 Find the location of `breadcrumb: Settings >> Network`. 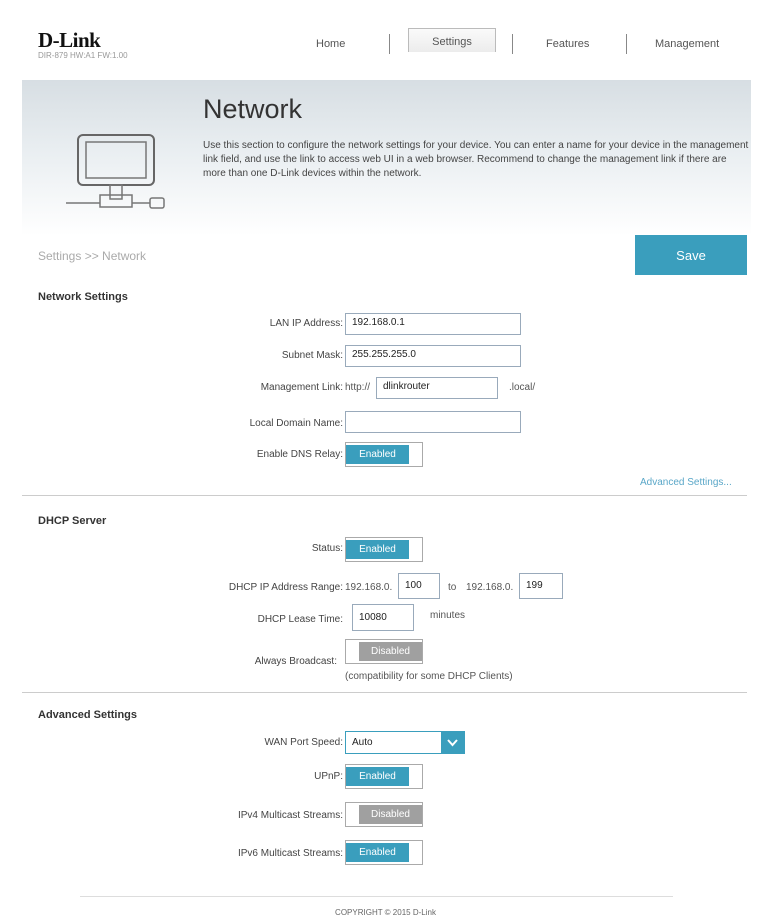

breadcrumb: Settings >> Network is located at coordinates (92, 256).